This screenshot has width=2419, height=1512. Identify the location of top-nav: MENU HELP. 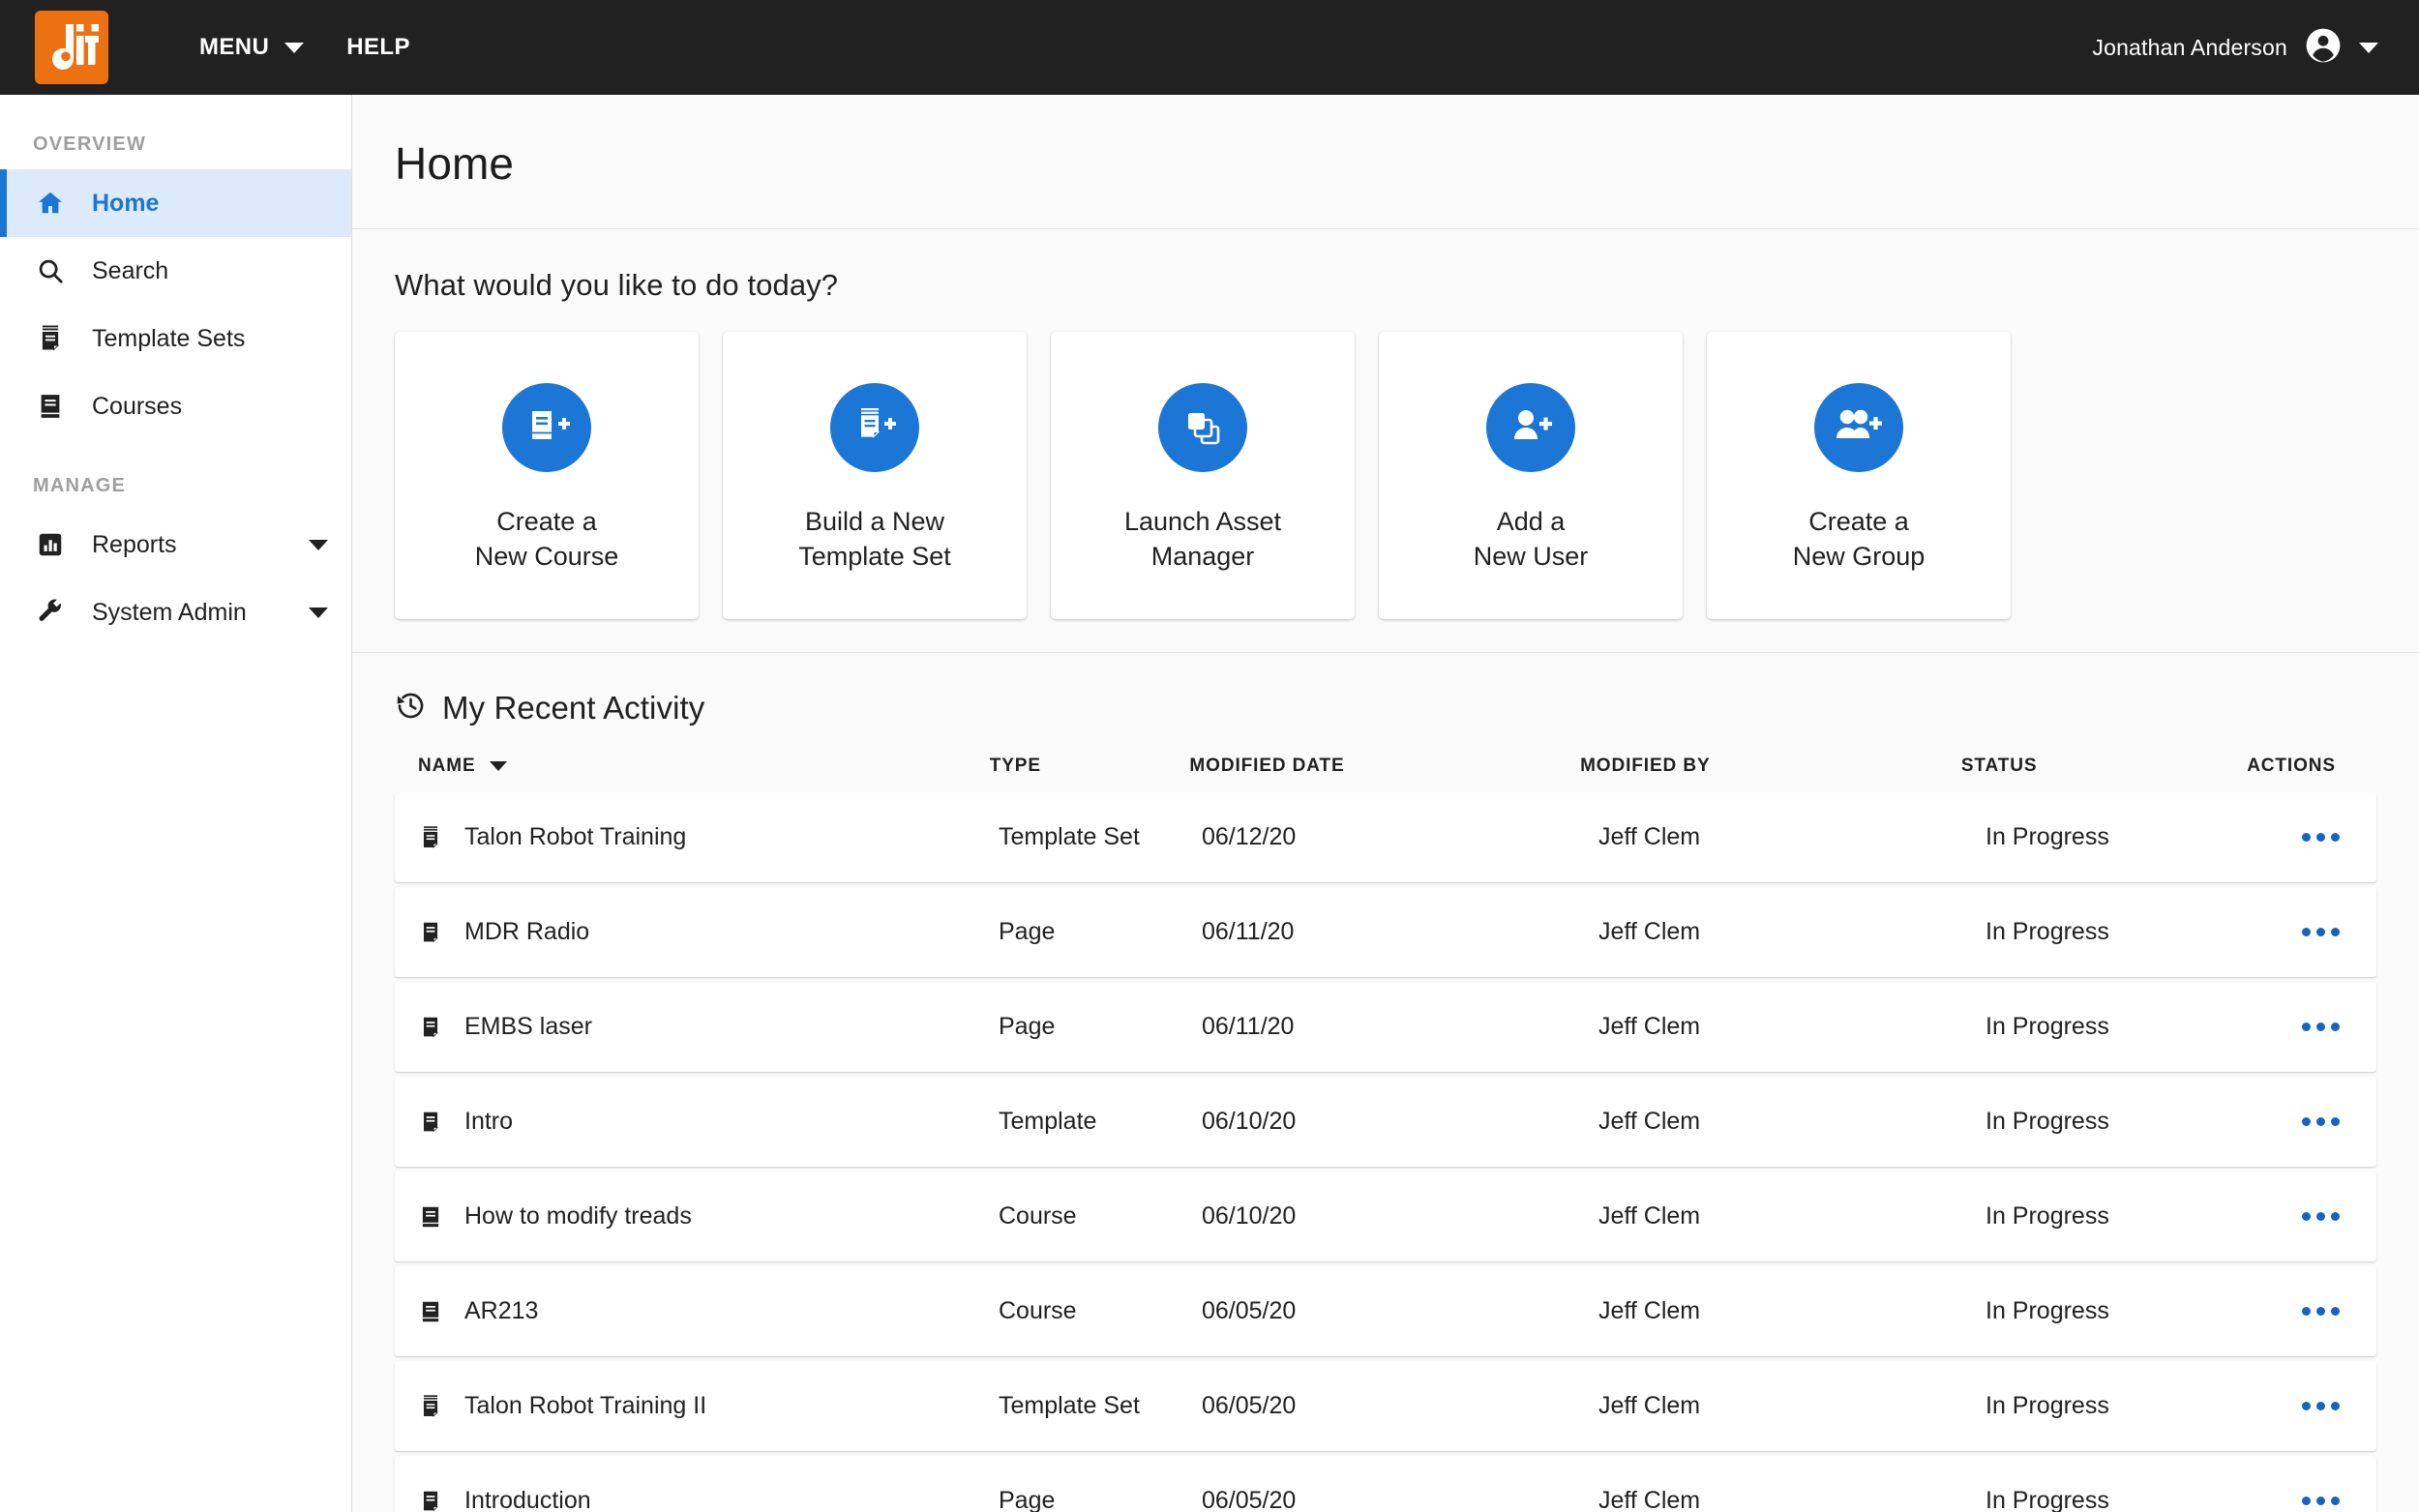
(305, 47).